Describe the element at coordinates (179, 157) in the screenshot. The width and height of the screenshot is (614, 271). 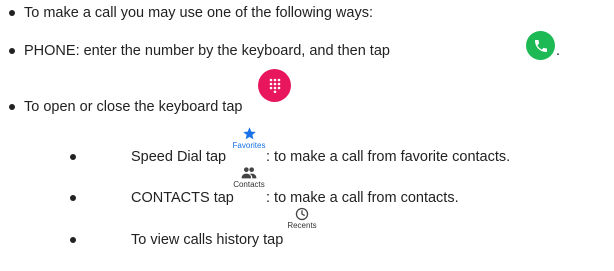
I see `item-text: Speed Dial tap` at that location.